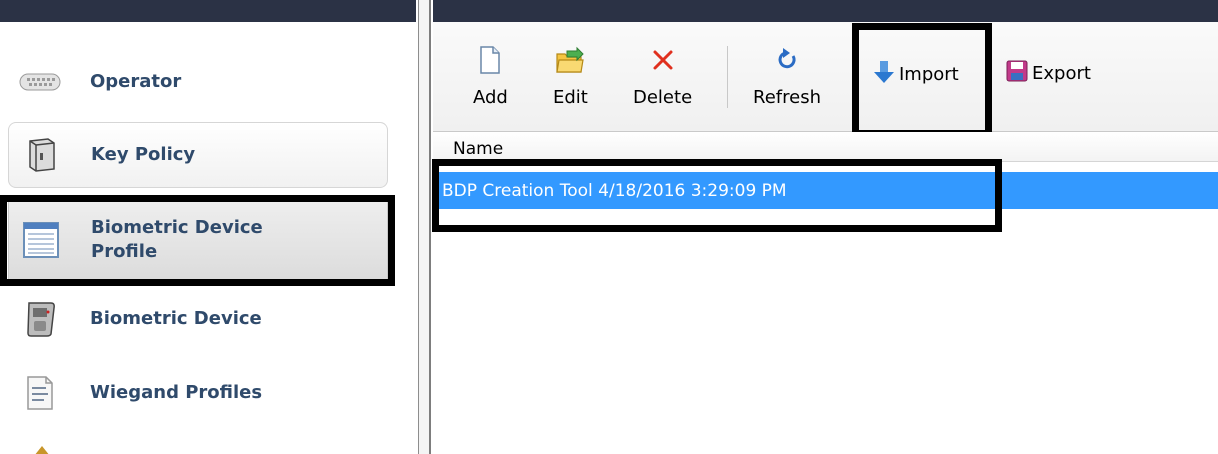 Image resolution: width=1218 pixels, height=454 pixels. Describe the element at coordinates (40, 393) in the screenshot. I see `binary-document-icon` at that location.